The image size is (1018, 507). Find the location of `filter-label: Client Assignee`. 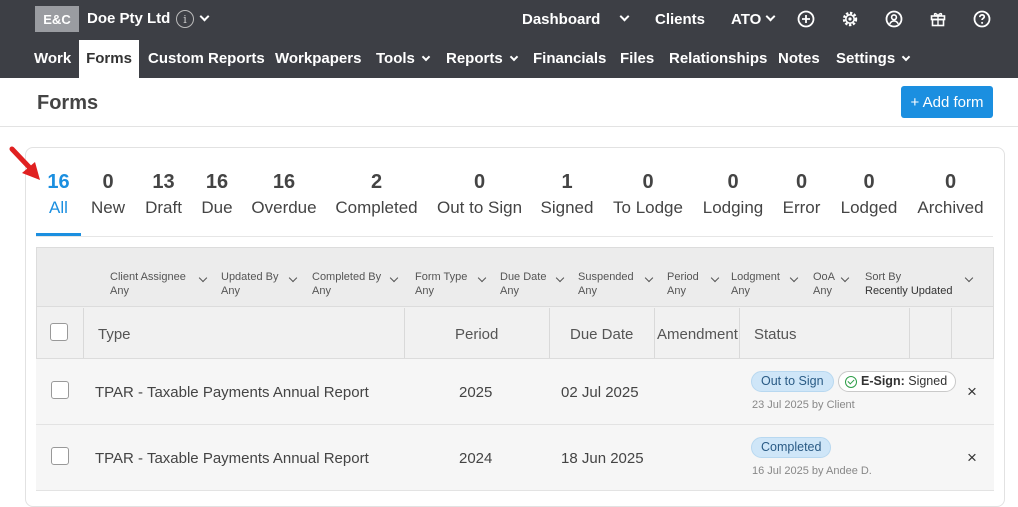

filter-label: Client Assignee is located at coordinates (148, 277).